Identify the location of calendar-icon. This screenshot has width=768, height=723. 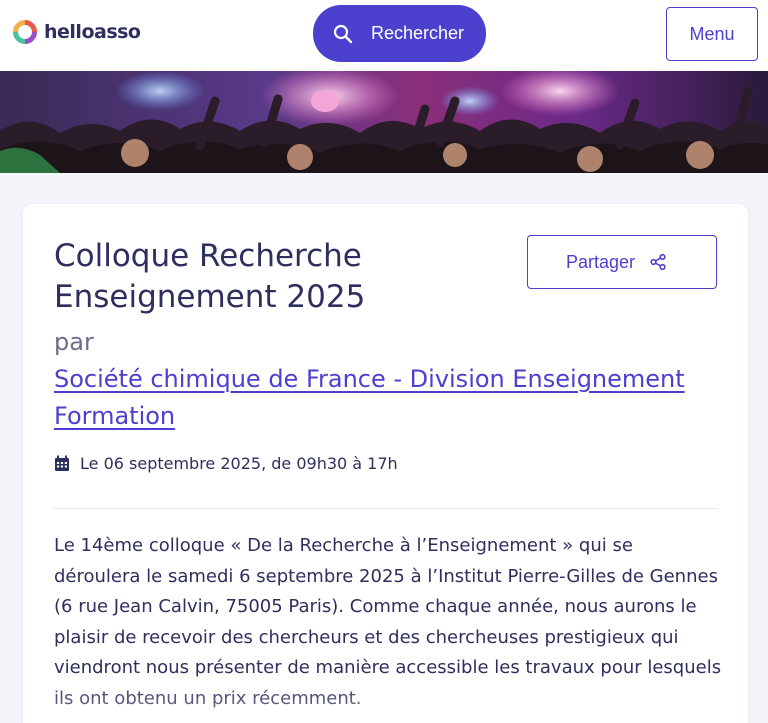
(62, 463).